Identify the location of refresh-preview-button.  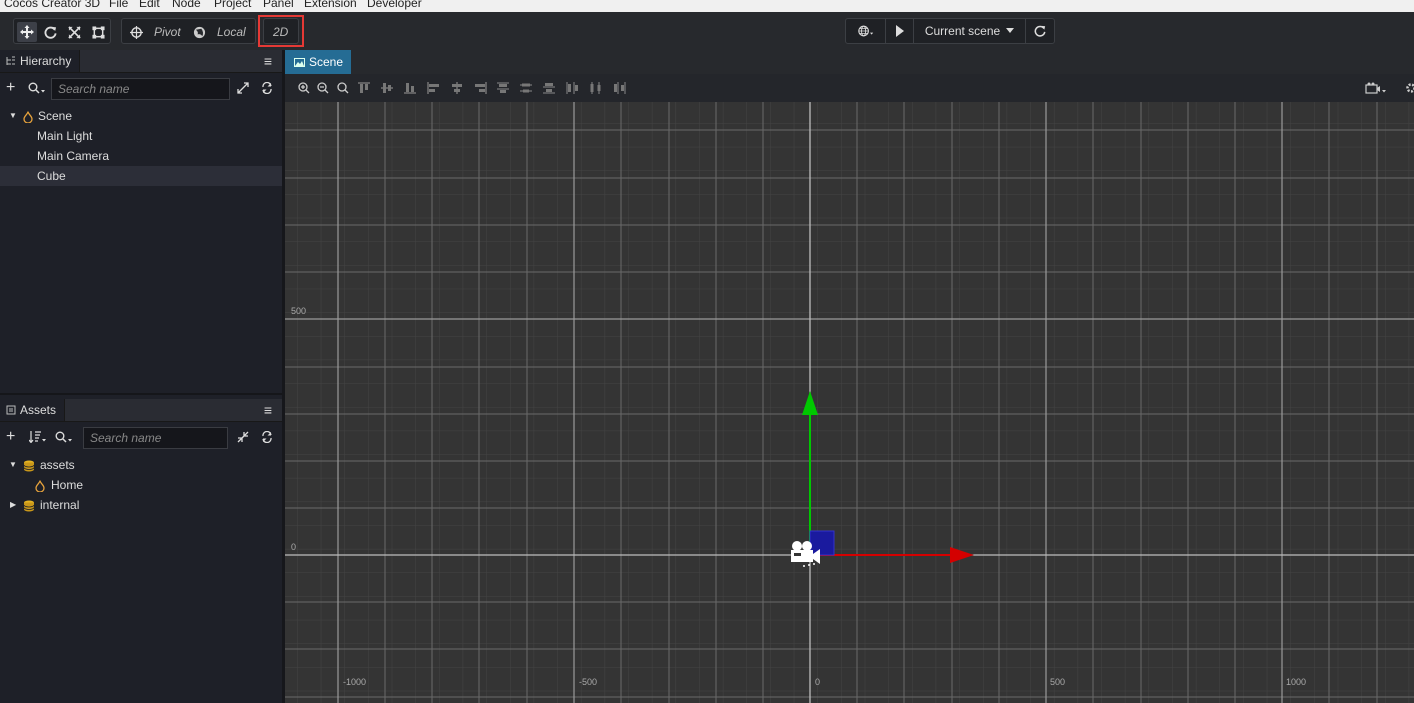
(1040, 31).